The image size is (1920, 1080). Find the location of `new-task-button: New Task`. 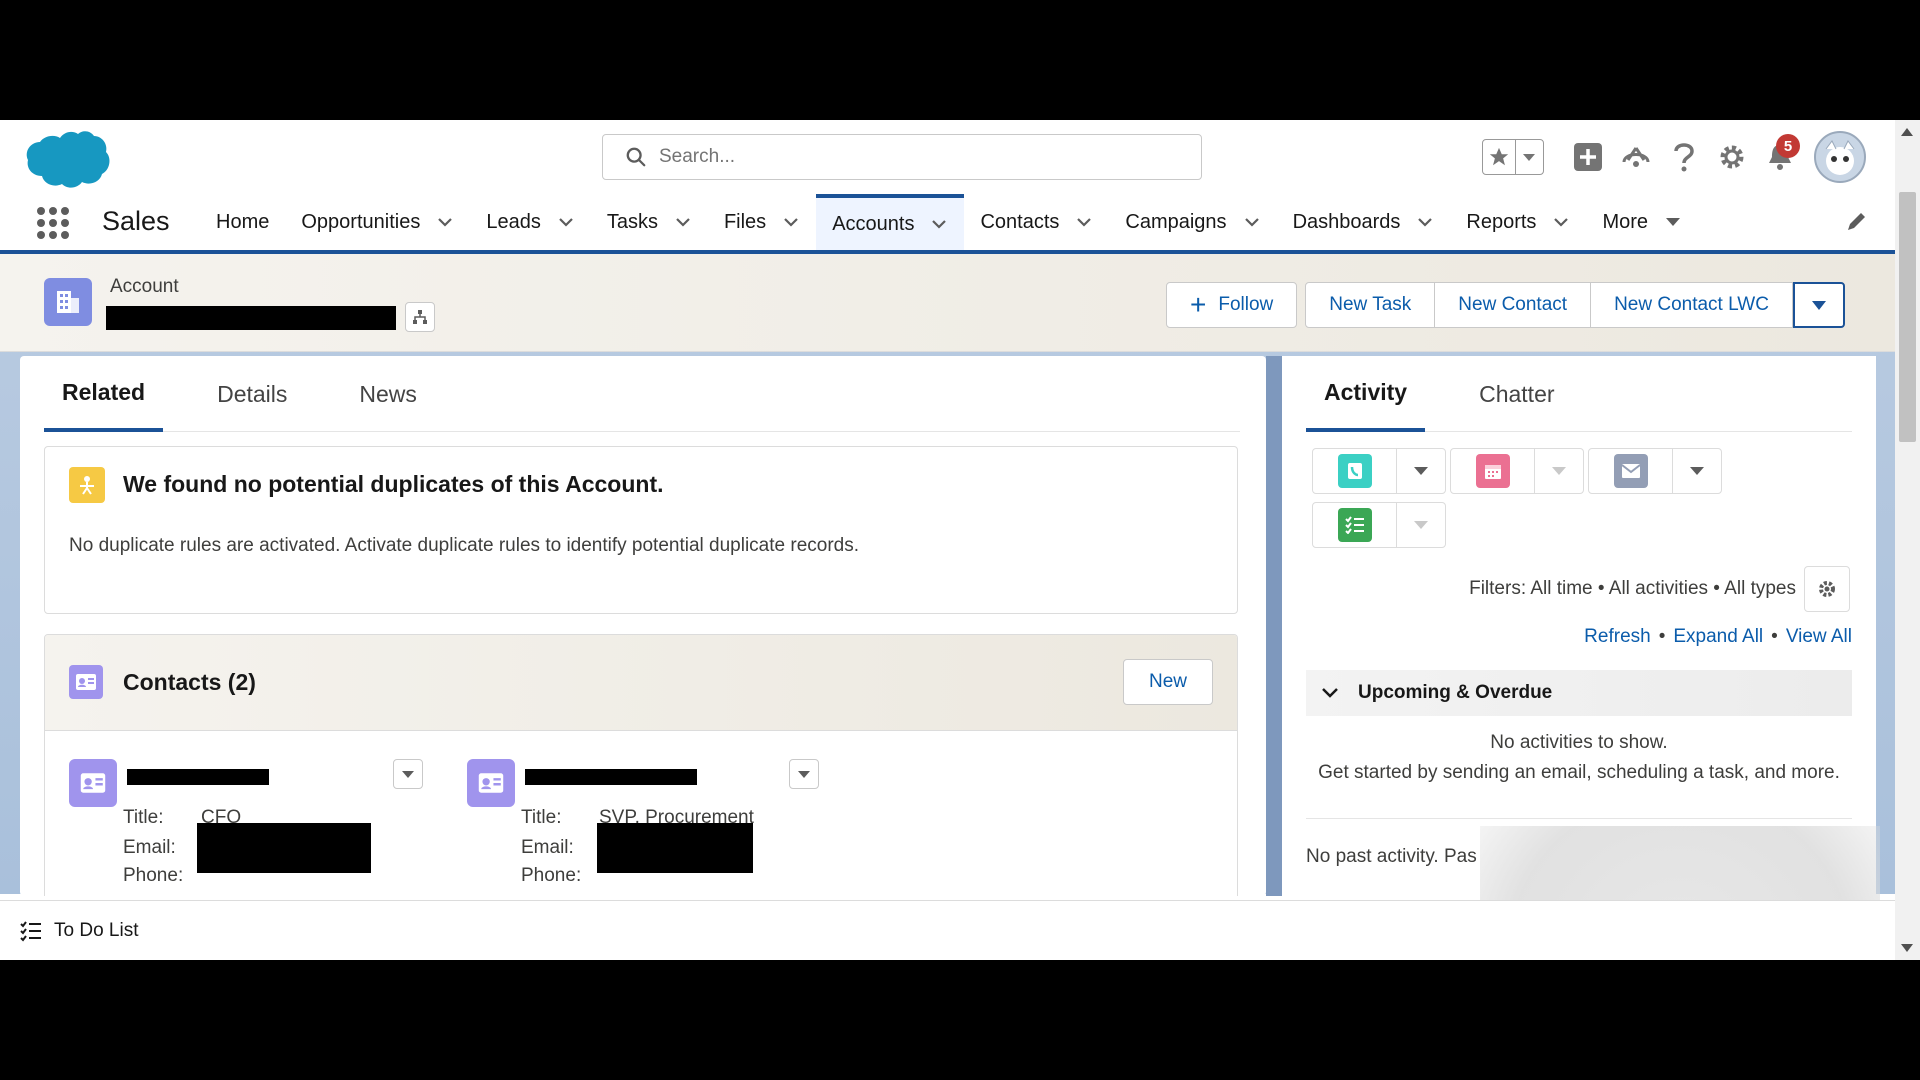

new-task-button: New Task is located at coordinates (1370, 305).